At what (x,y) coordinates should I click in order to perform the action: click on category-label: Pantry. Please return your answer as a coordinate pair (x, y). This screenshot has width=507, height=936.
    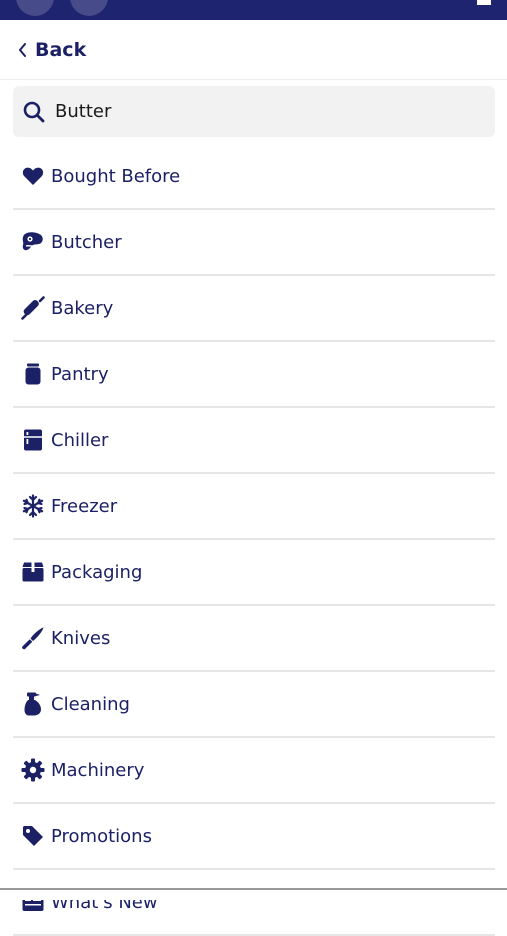
    Looking at the image, I should click on (80, 374).